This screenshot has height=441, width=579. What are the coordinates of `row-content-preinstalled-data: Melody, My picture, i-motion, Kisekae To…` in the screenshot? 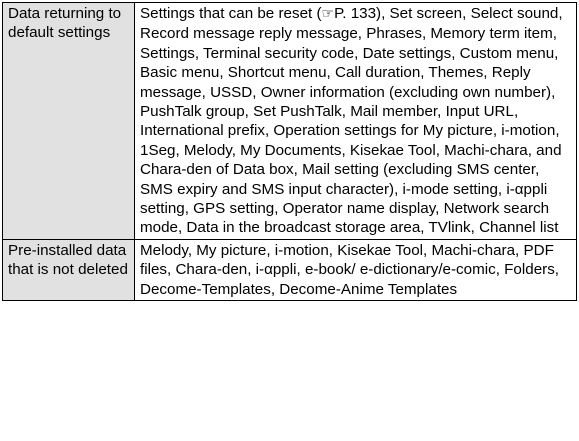 It's located at (355, 270).